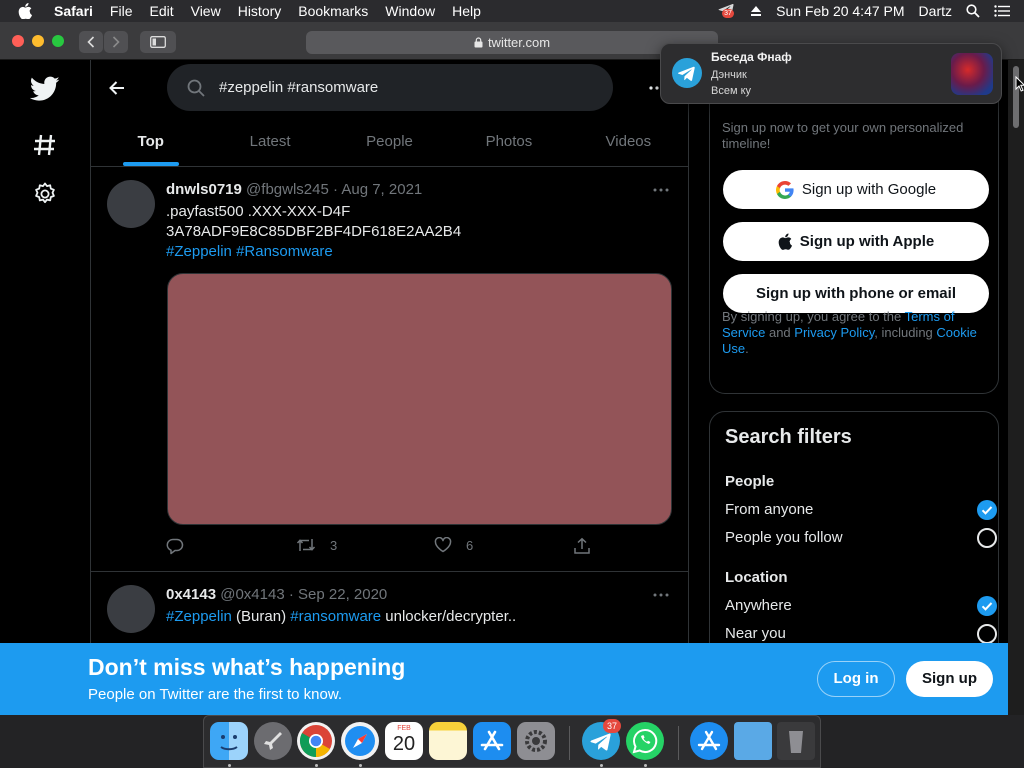  What do you see at coordinates (399, 87) in the screenshot?
I see `search-input` at bounding box center [399, 87].